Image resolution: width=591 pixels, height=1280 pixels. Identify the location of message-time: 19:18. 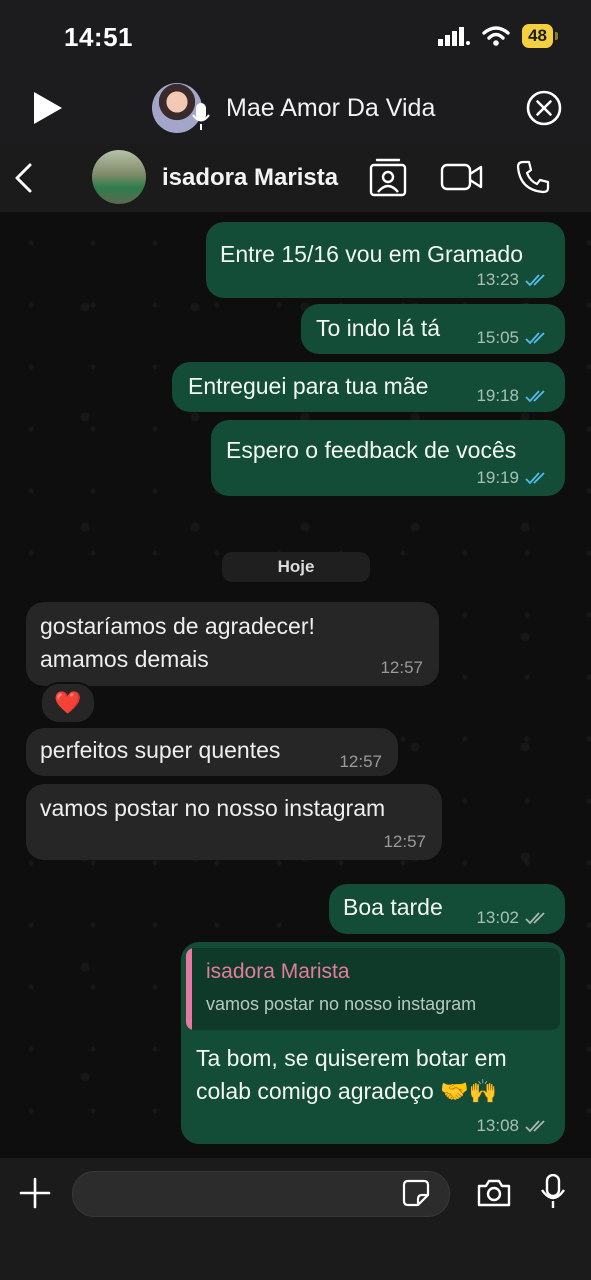
(497, 395).